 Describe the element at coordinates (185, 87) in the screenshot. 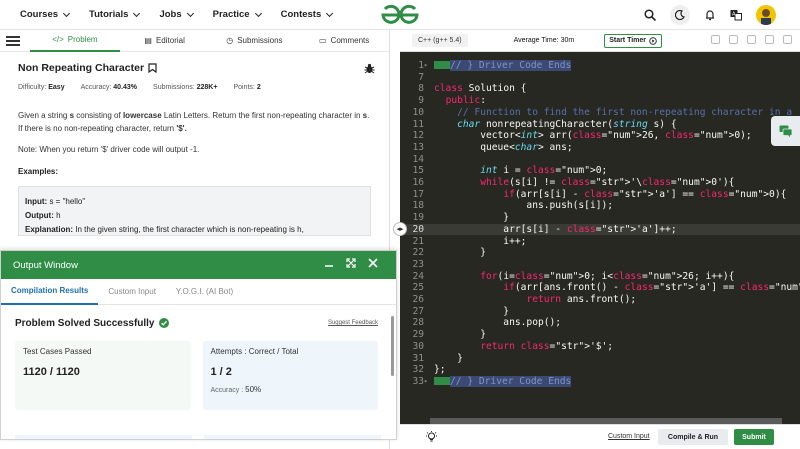

I see `submissions: Submissions: 228K+` at that location.